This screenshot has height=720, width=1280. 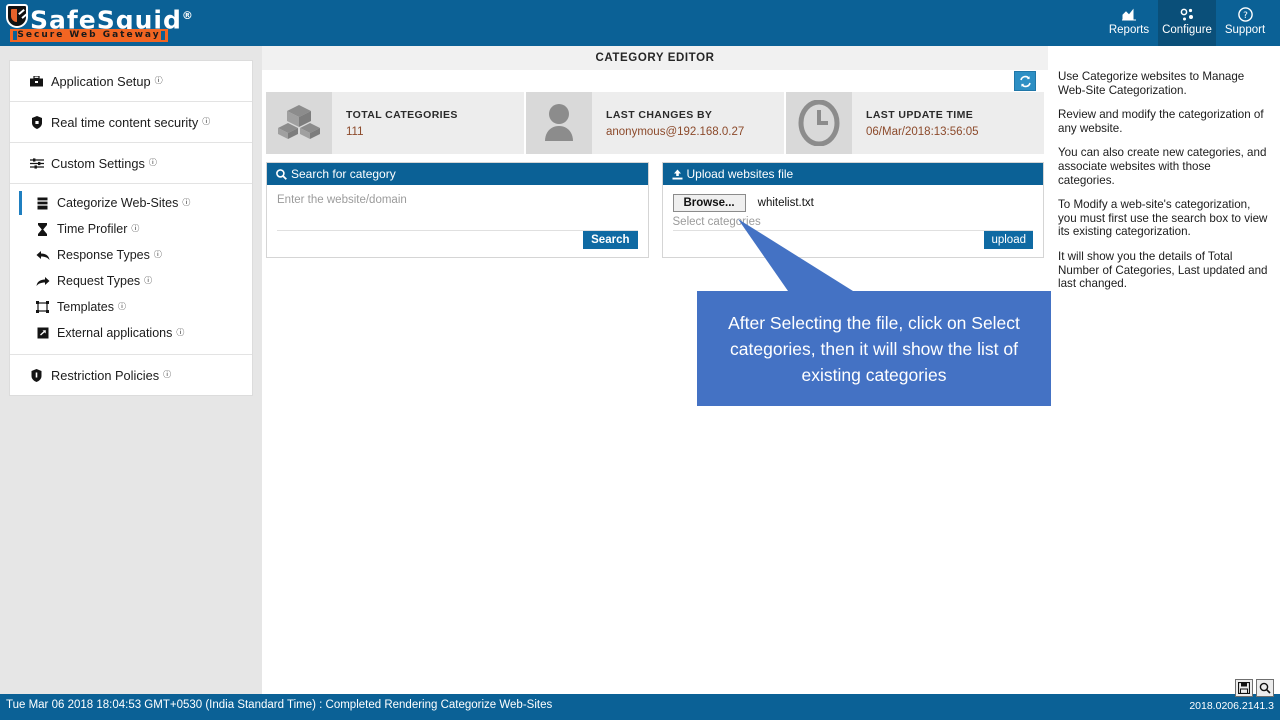 I want to click on support-question-icon: ?, so click(x=1245, y=13).